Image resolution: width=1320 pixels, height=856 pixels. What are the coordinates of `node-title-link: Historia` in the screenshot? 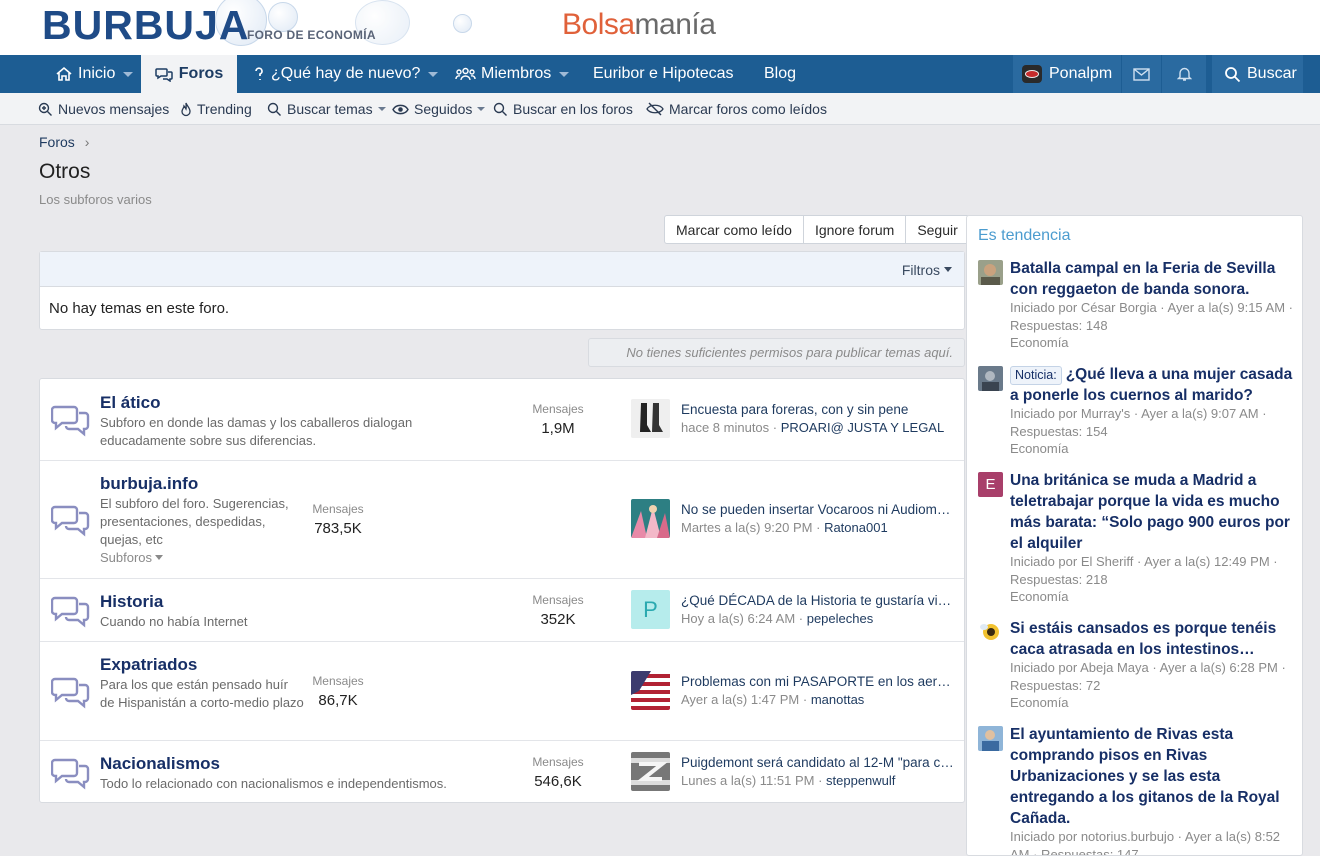 It's located at (131, 602).